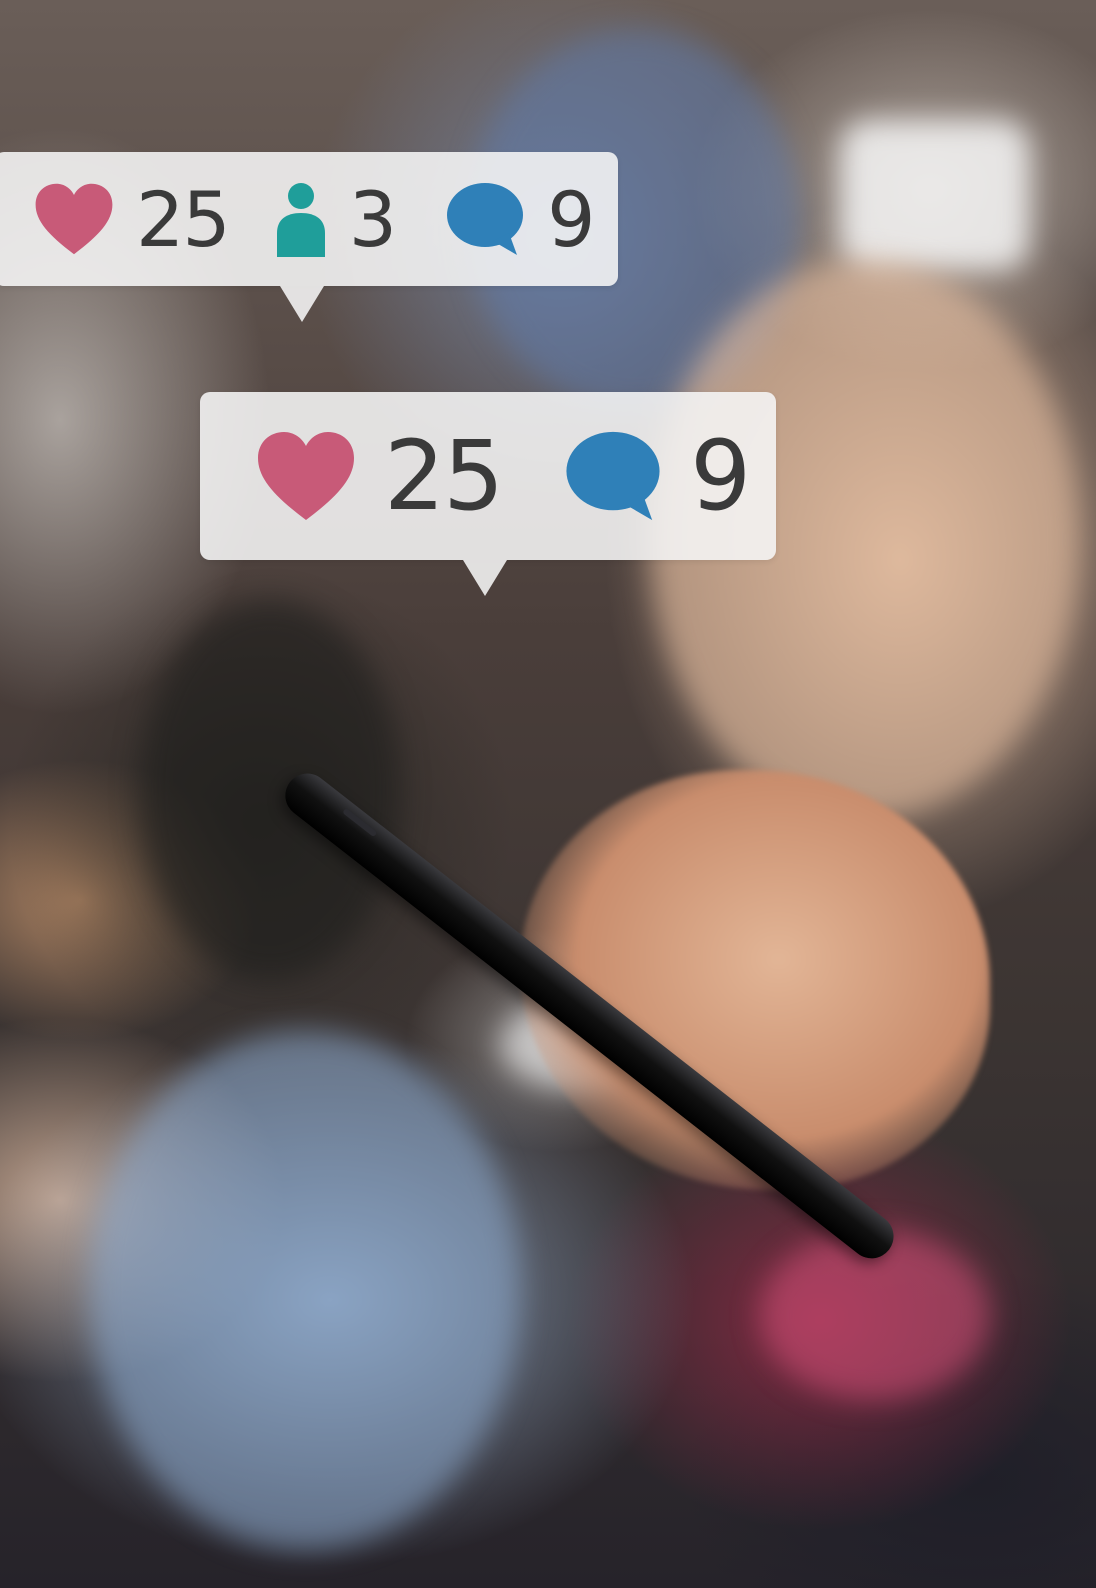 This screenshot has height=1588, width=1096. I want to click on person-icon, so click(300, 220).